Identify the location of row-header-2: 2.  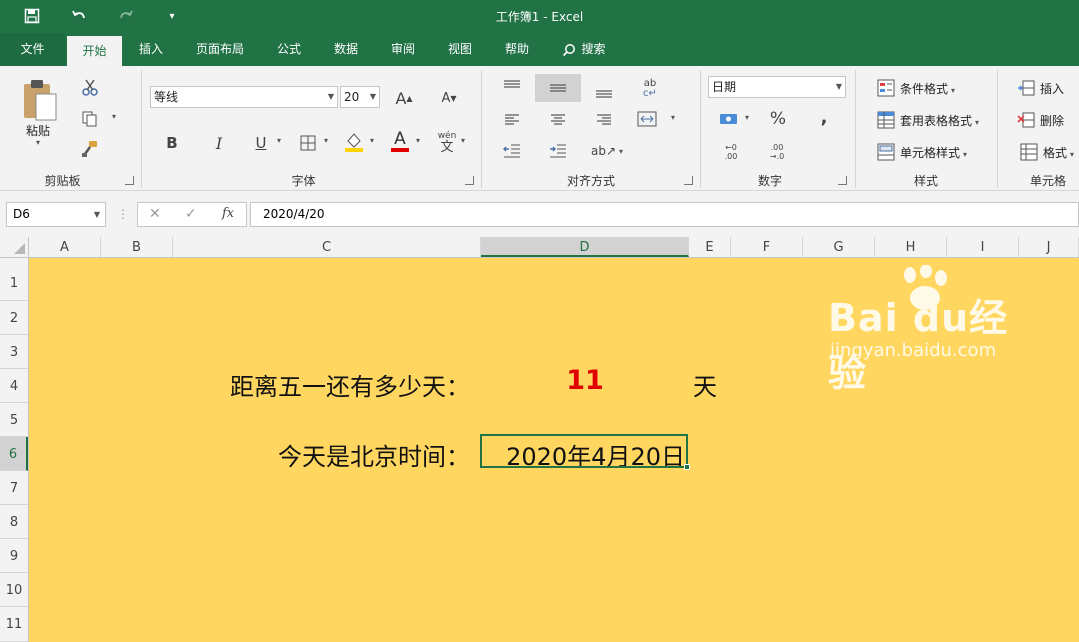
(14, 318).